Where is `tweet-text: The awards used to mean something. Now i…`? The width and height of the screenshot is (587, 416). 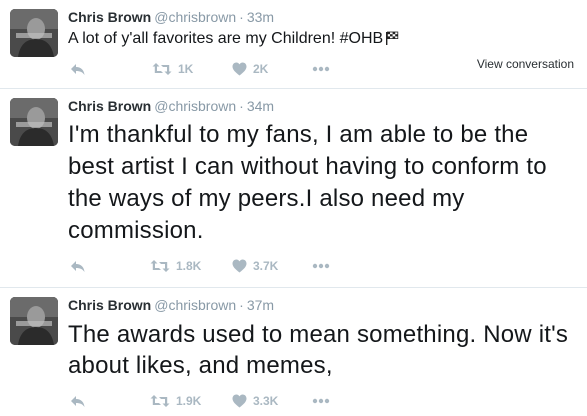 tweet-text: The awards used to mean something. Now i… is located at coordinates (318, 350).